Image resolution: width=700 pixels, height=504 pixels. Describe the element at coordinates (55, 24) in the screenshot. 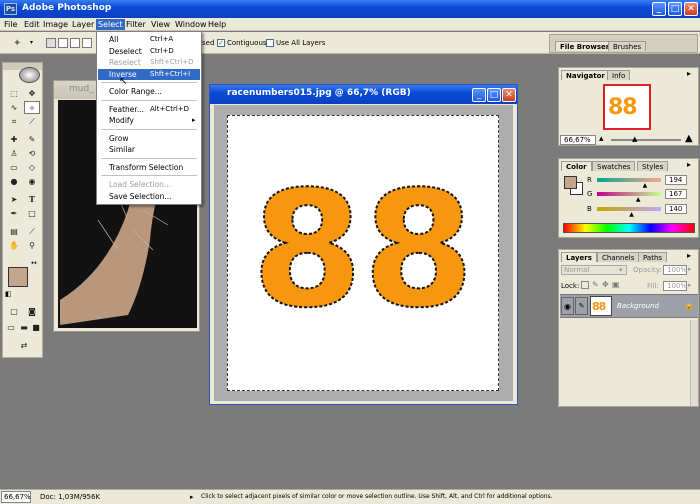

I see `menu-image: Image` at that location.